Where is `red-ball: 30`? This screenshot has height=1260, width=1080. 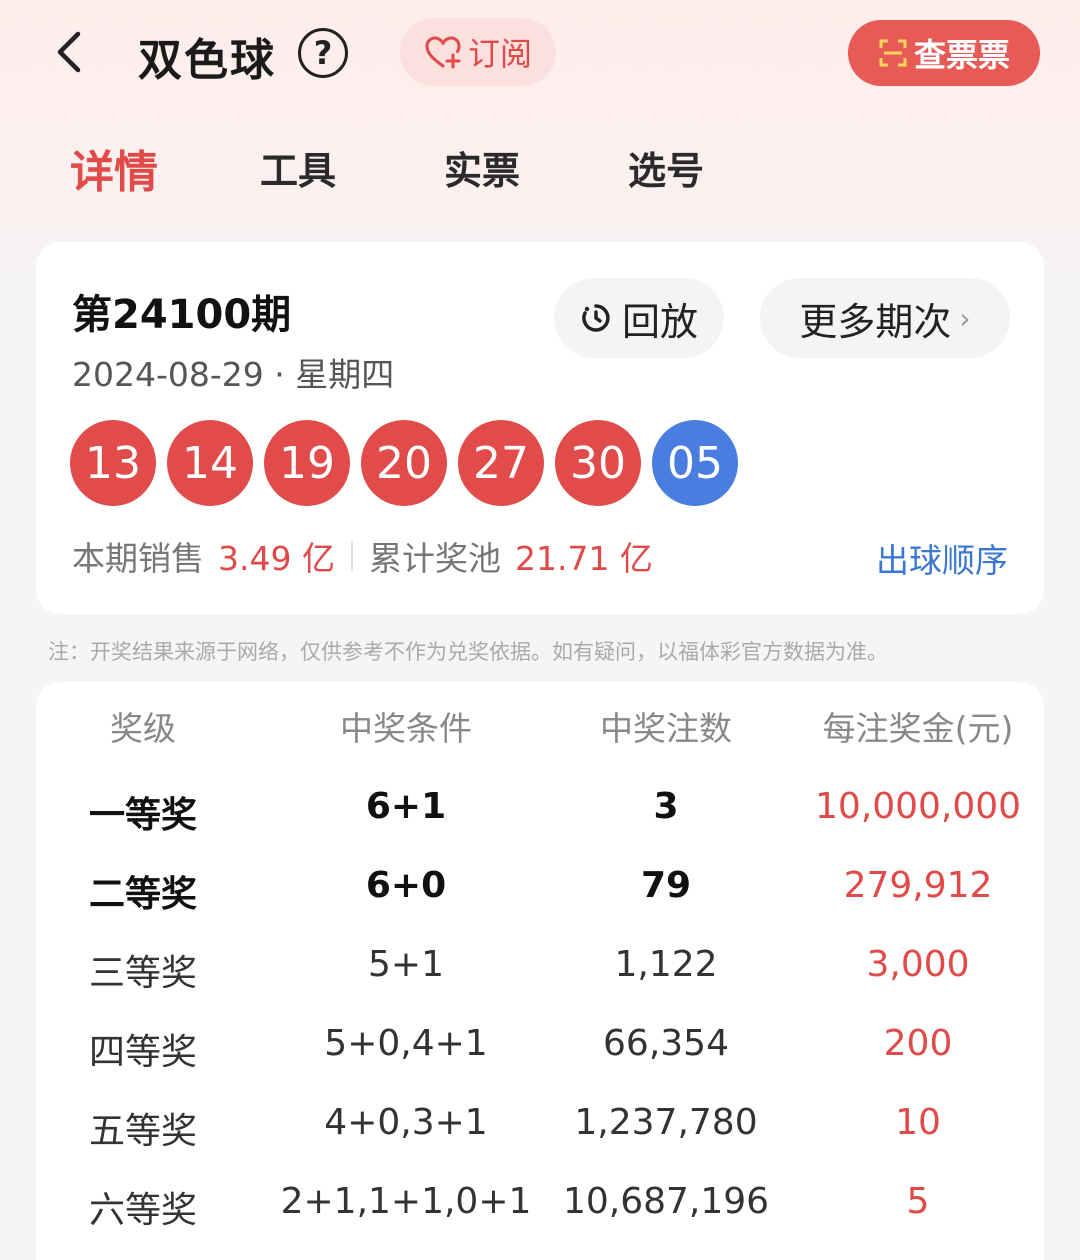
red-ball: 30 is located at coordinates (598, 463).